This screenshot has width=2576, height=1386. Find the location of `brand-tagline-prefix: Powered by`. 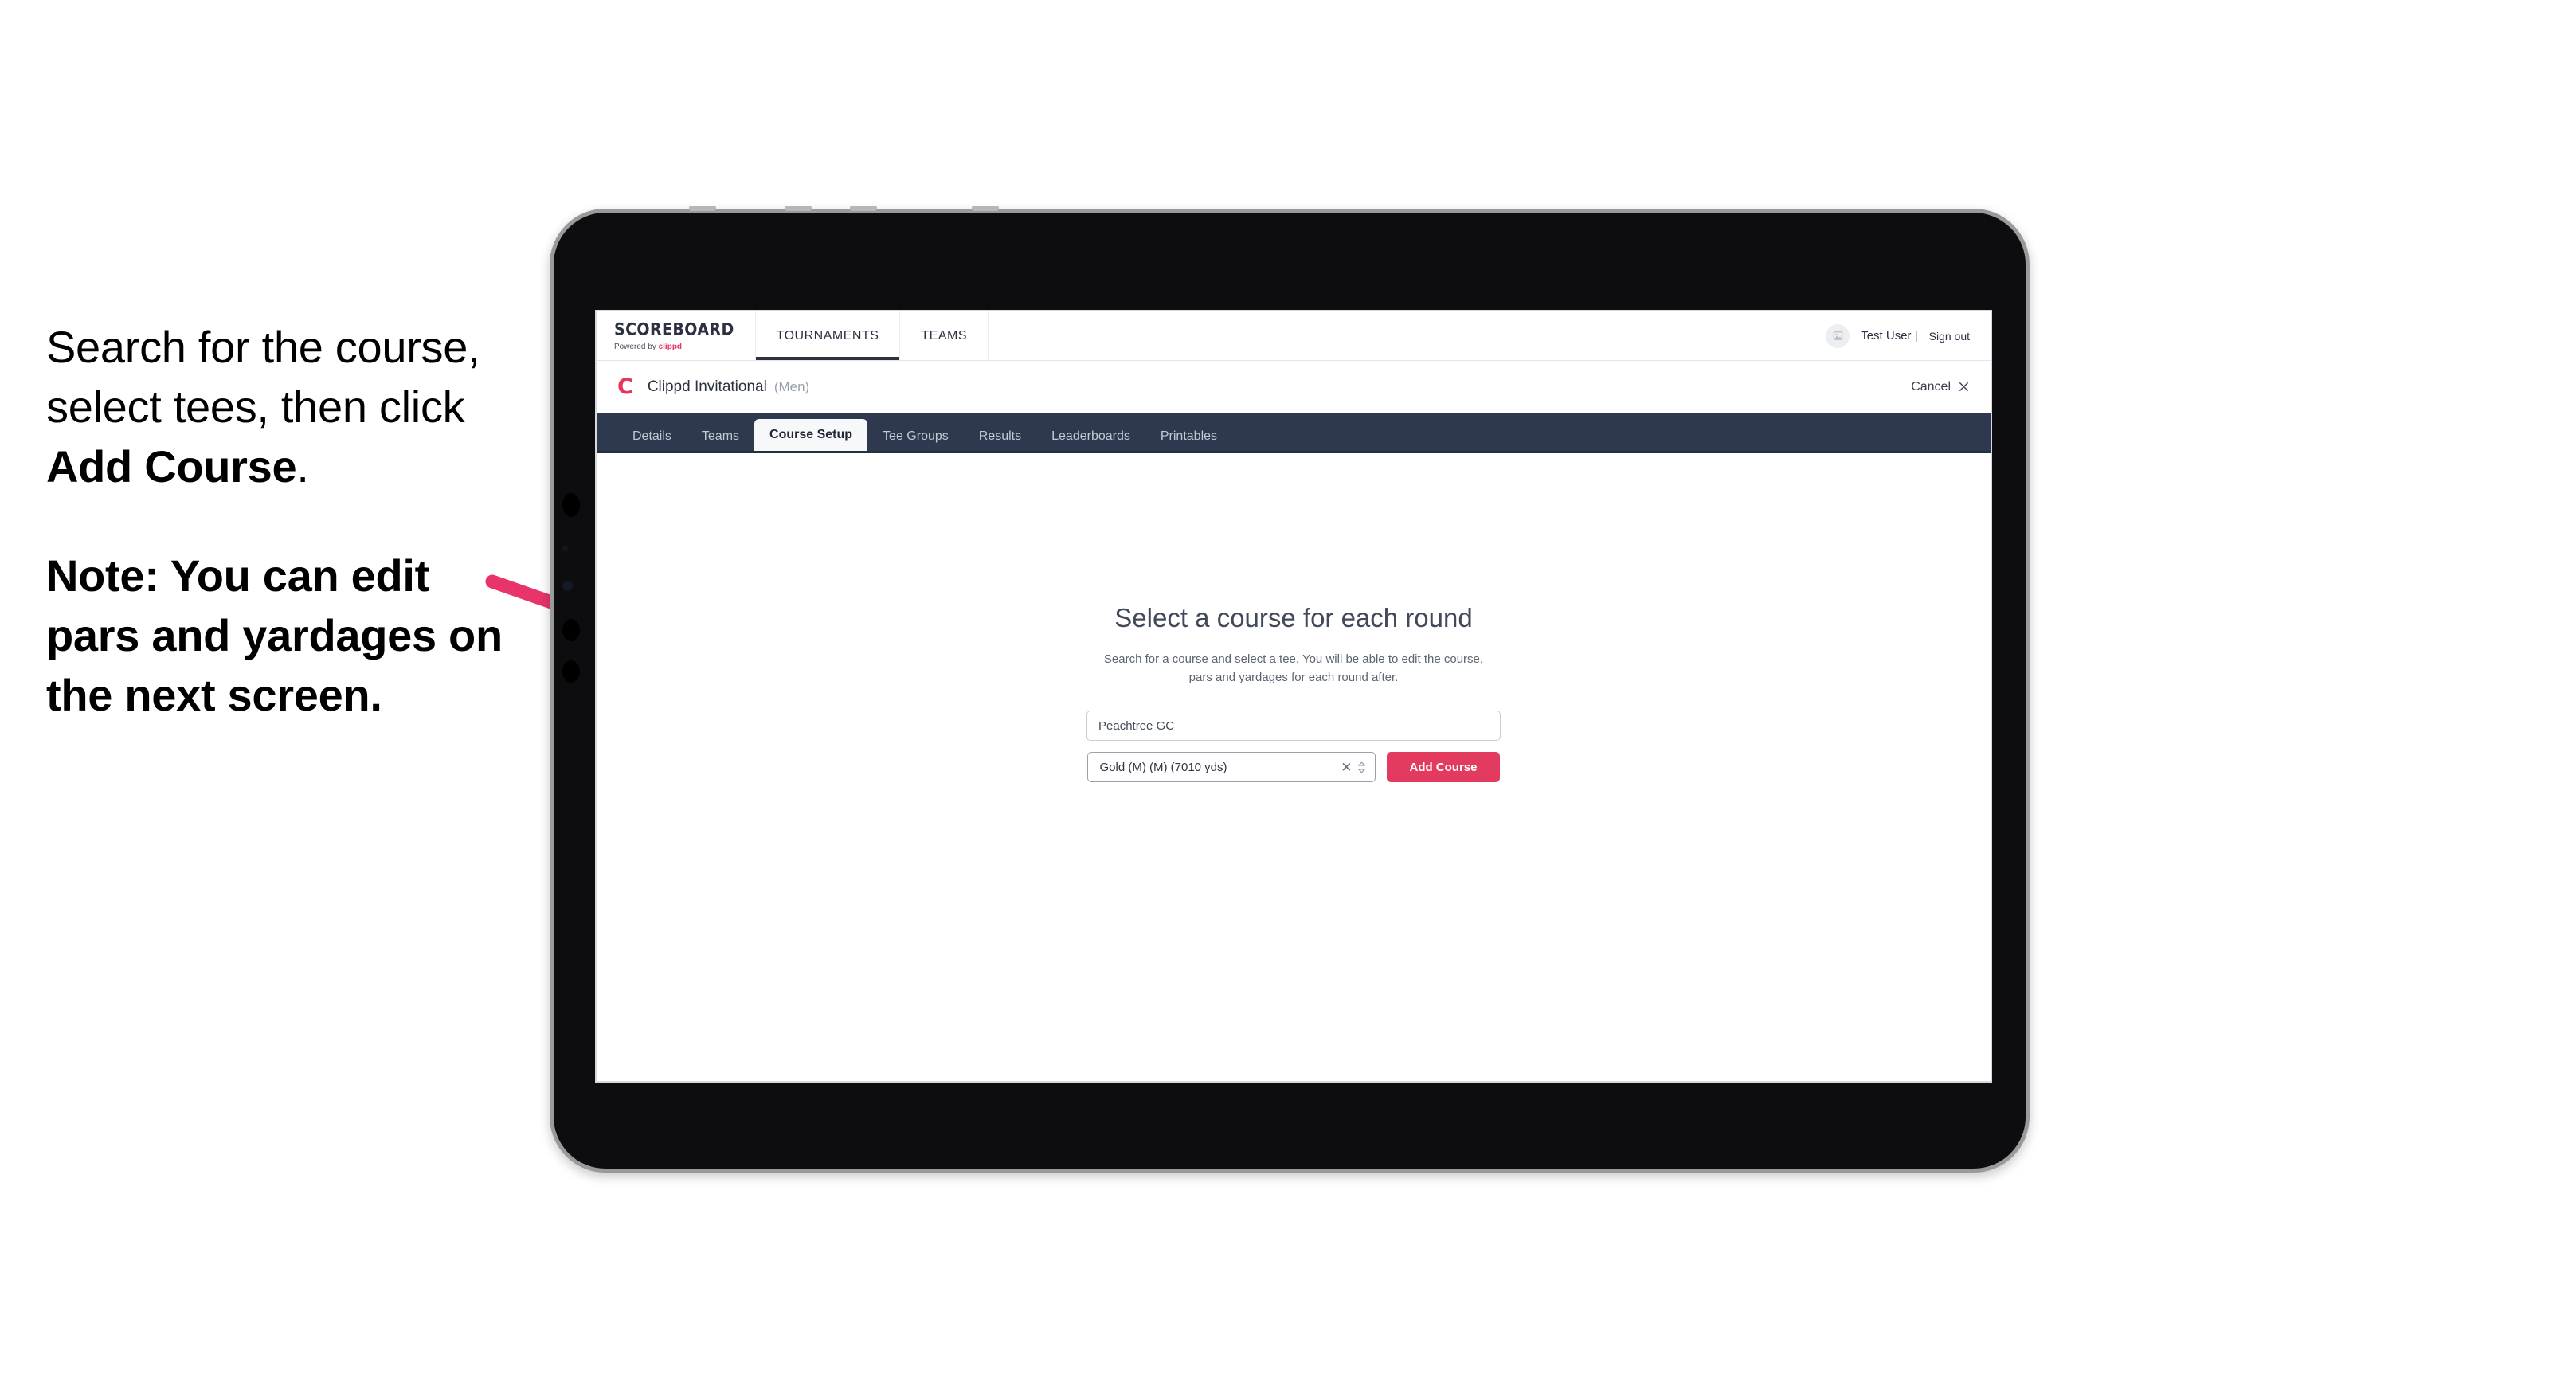

brand-tagline-prefix: Powered by is located at coordinates (636, 346).